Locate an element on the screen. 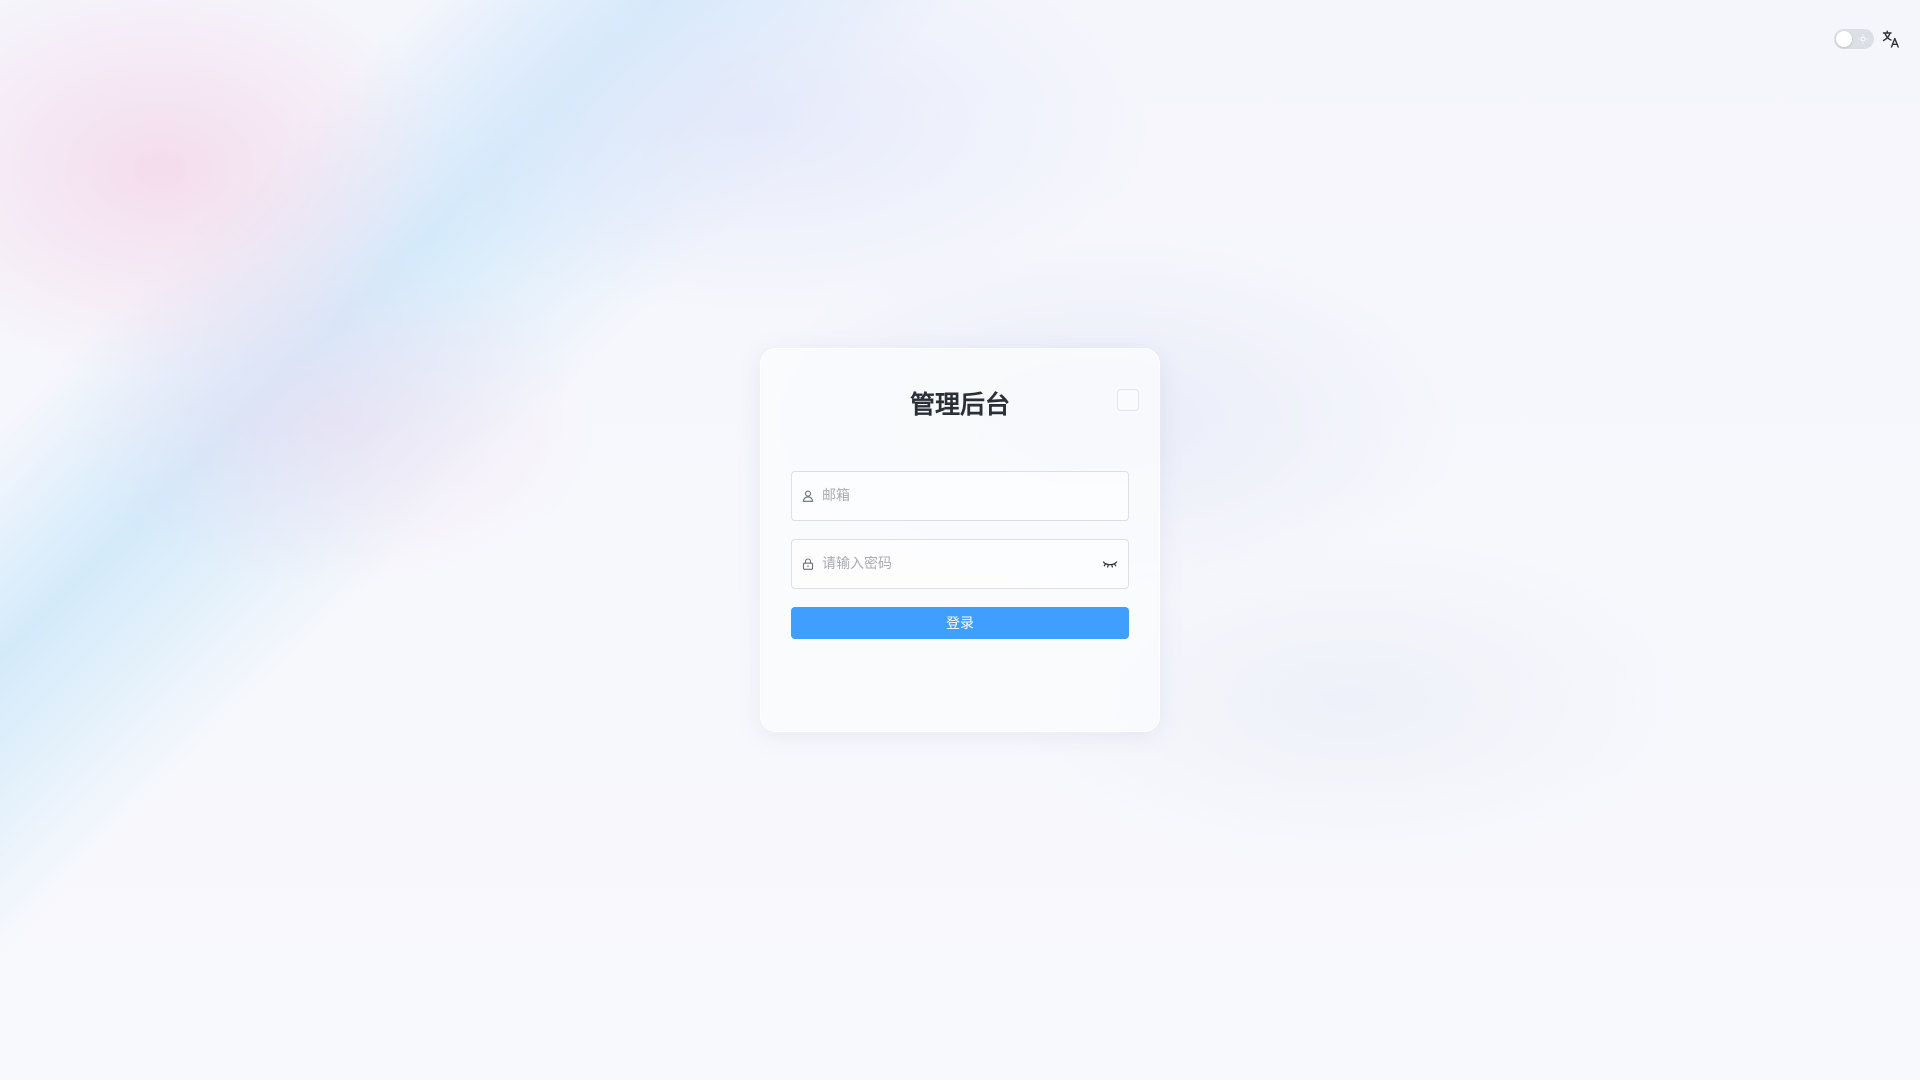 The height and width of the screenshot is (1080, 1920). email-field-wrapper is located at coordinates (960, 496).